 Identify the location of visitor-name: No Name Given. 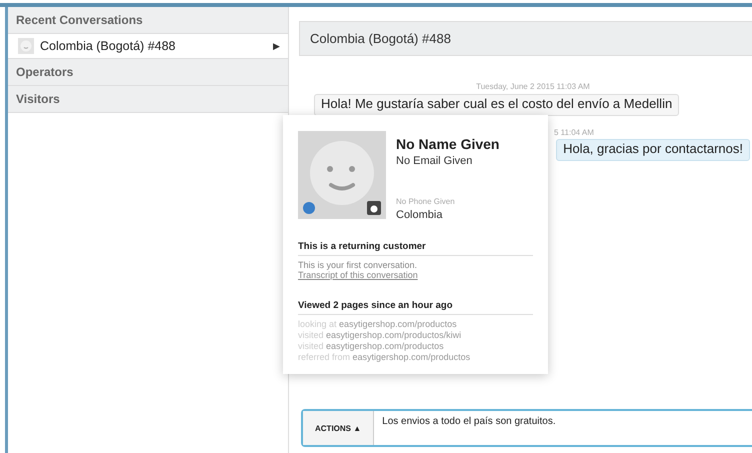
(448, 144).